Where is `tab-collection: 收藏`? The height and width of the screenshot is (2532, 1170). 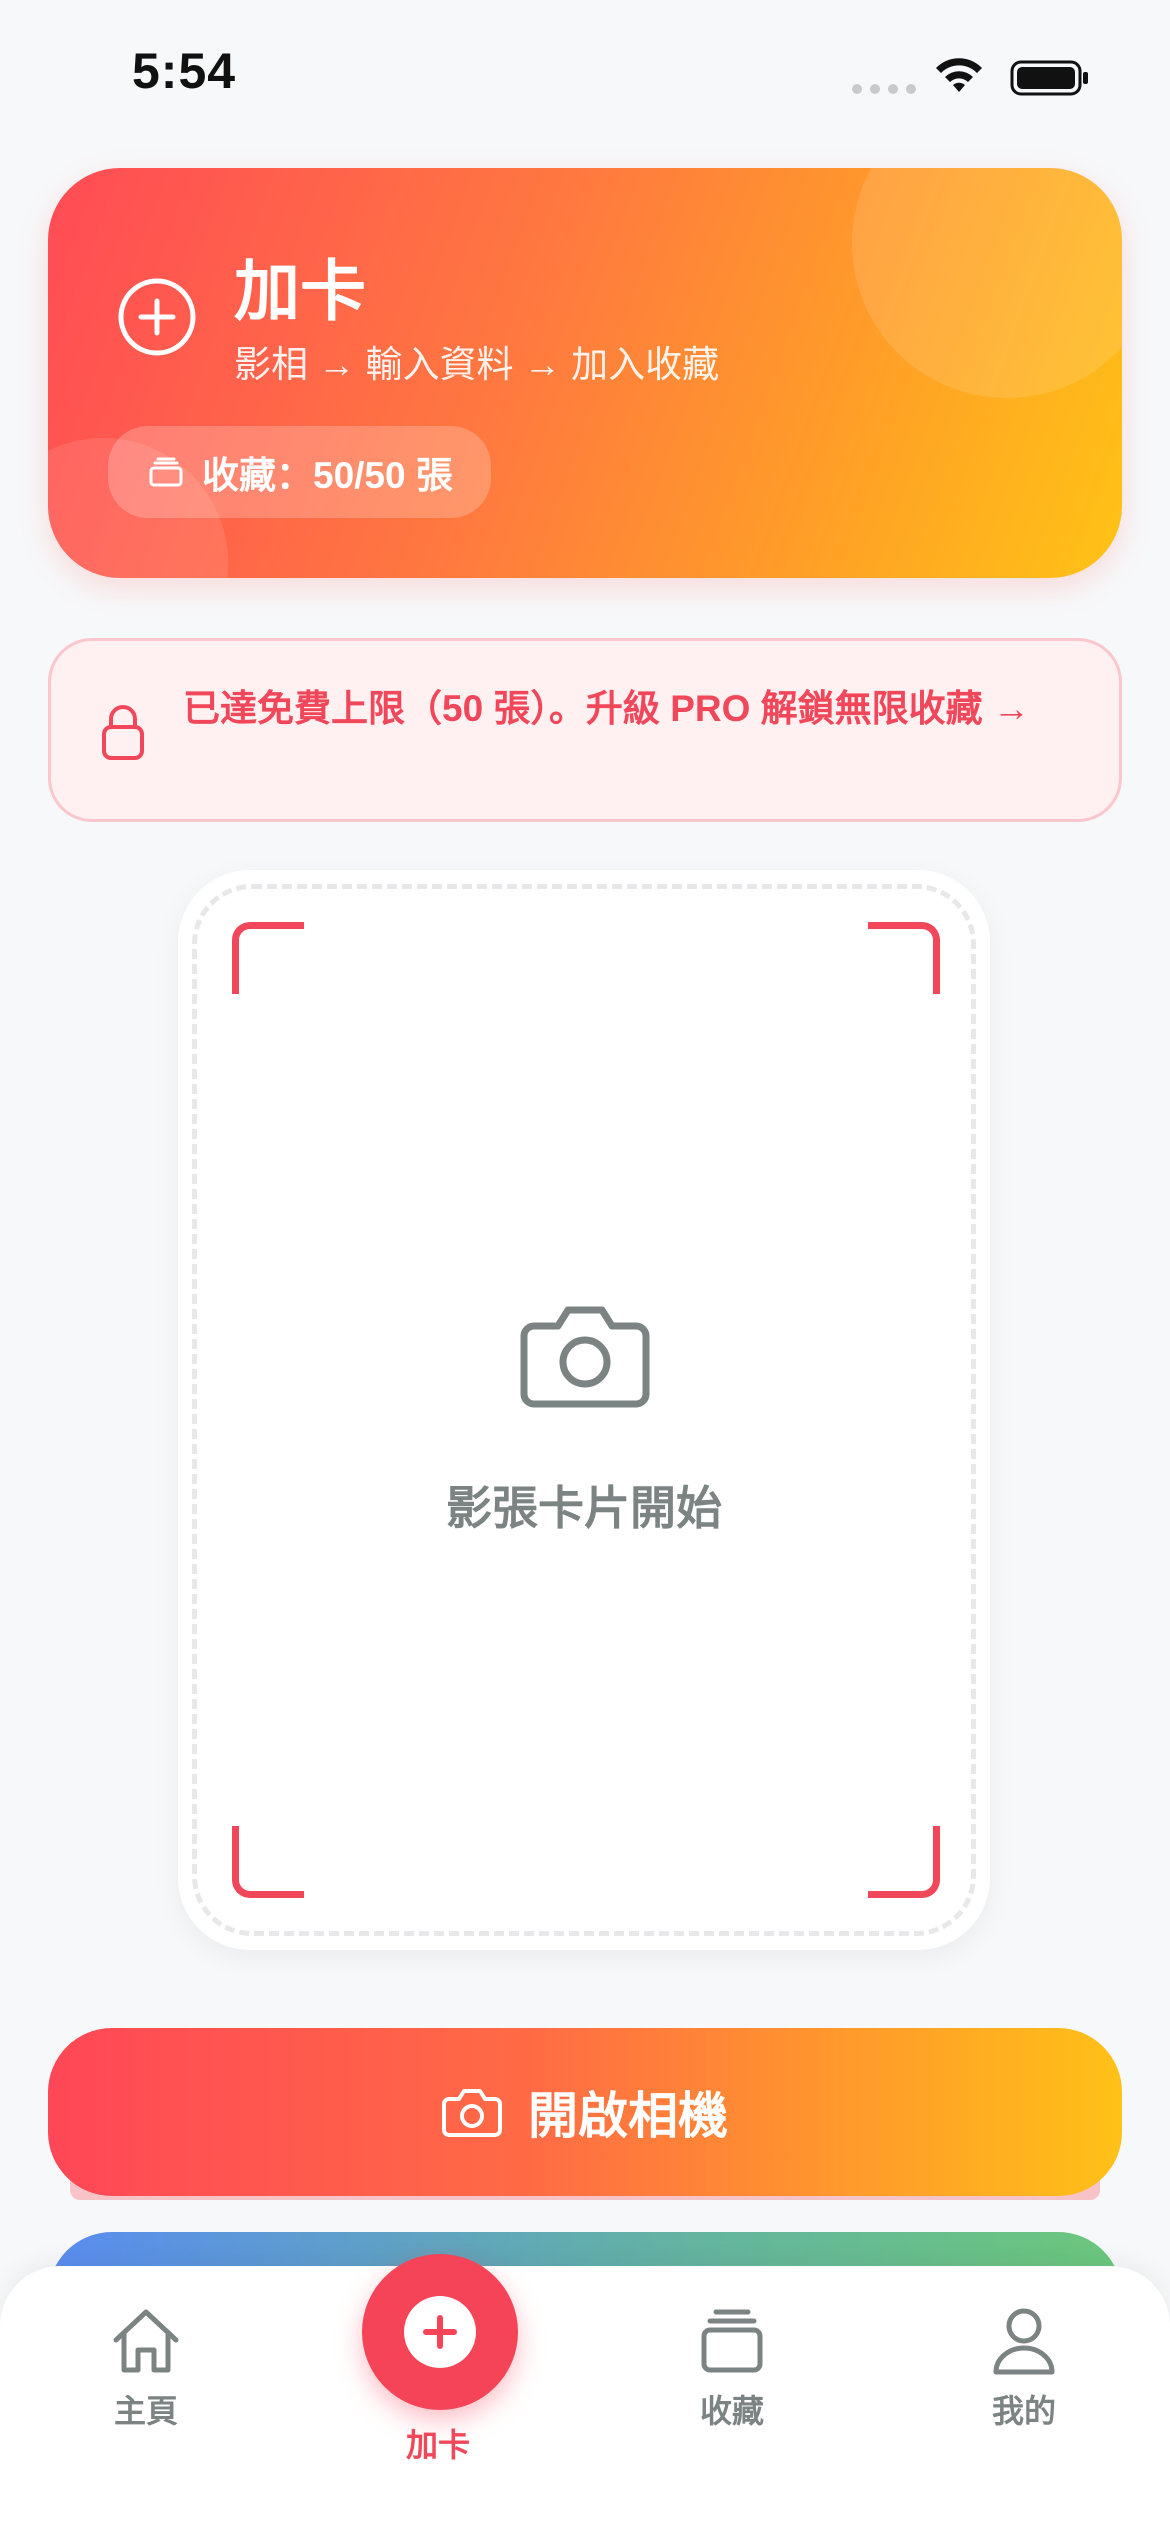 tab-collection: 收藏 is located at coordinates (732, 2369).